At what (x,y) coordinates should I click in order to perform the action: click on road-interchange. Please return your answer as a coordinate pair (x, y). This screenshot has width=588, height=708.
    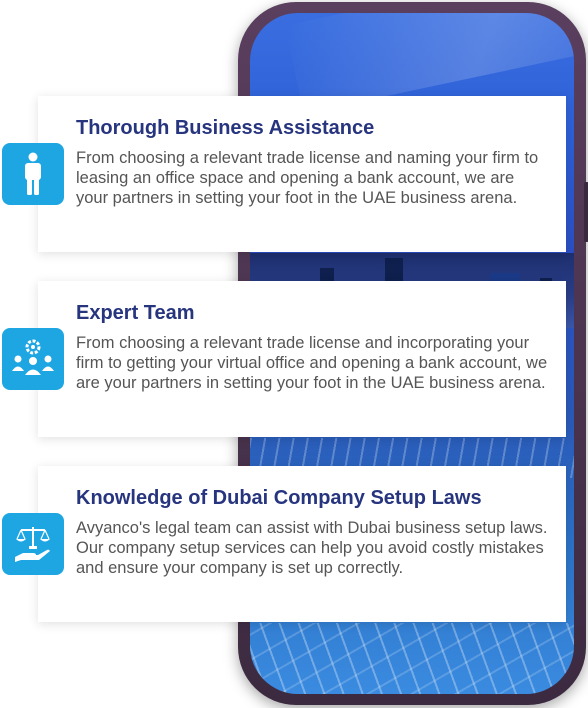
    Looking at the image, I should click on (412, 658).